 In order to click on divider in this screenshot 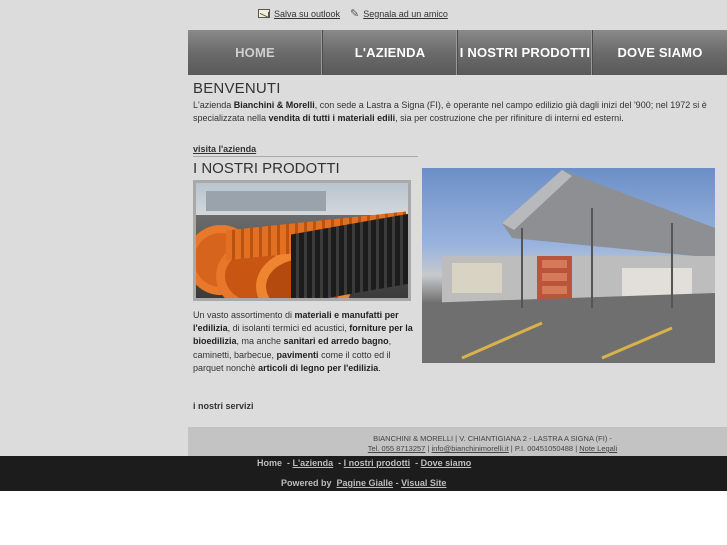, I will do `click(305, 156)`.